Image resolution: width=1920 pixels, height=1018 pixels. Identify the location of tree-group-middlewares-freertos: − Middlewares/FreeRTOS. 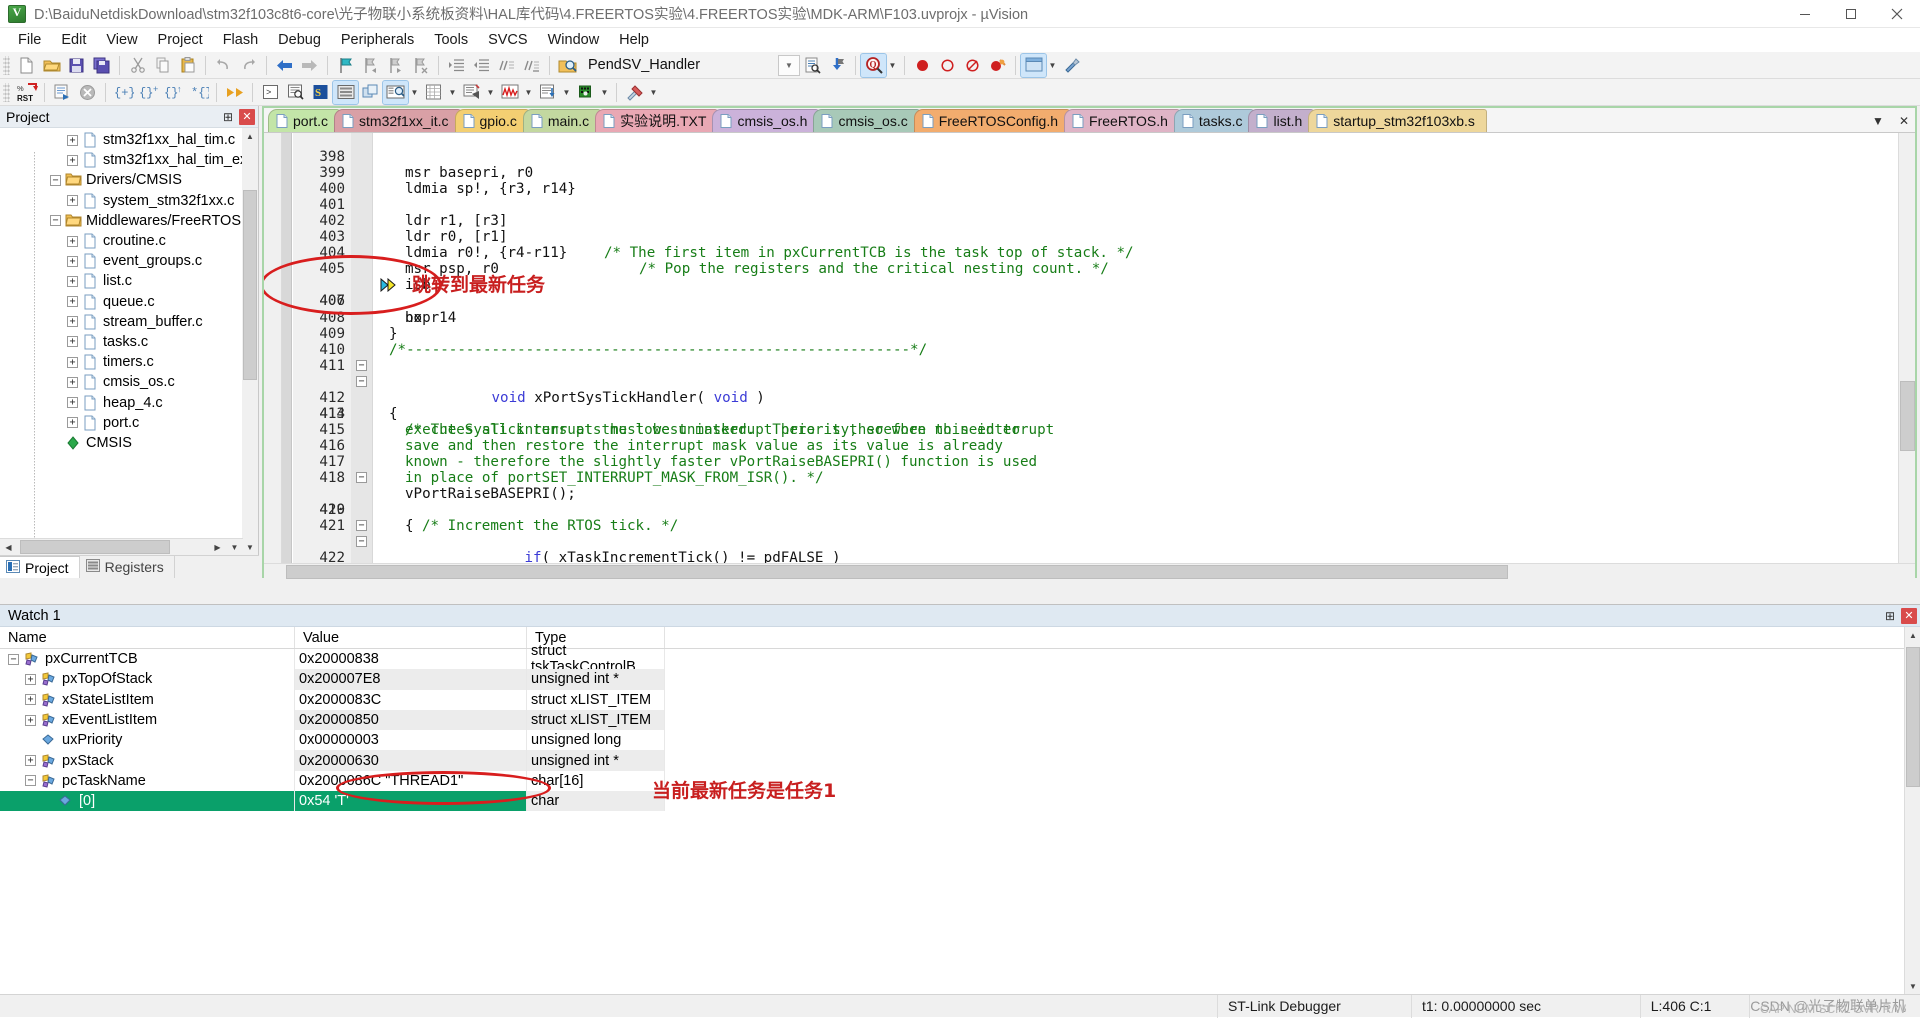
(121, 221).